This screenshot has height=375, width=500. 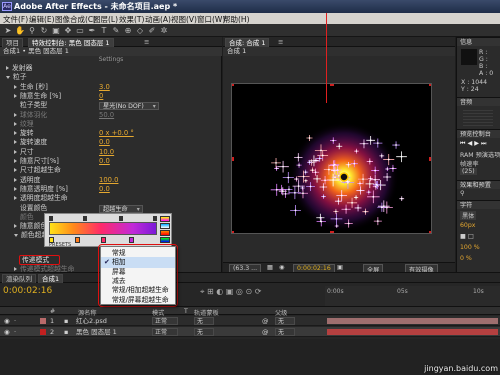 I want to click on property-row: 尺寸 10.0, so click(x=111, y=153).